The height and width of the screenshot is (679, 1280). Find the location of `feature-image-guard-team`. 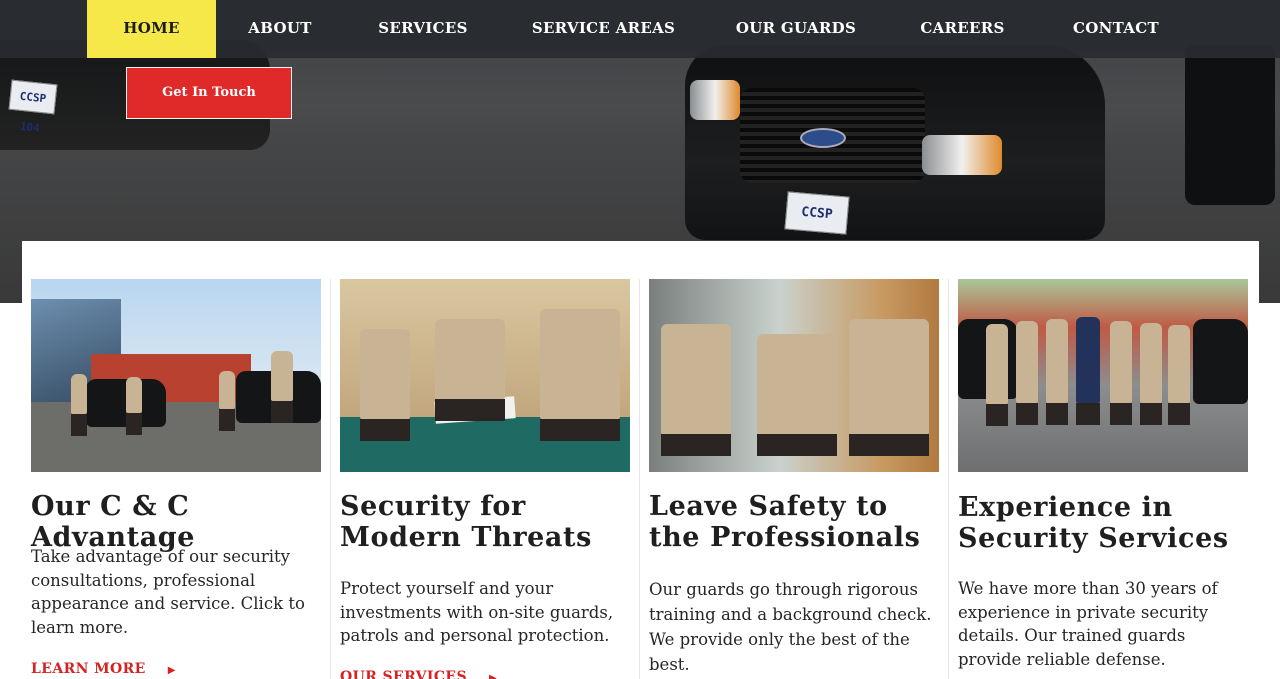

feature-image-guard-team is located at coordinates (1103, 375).